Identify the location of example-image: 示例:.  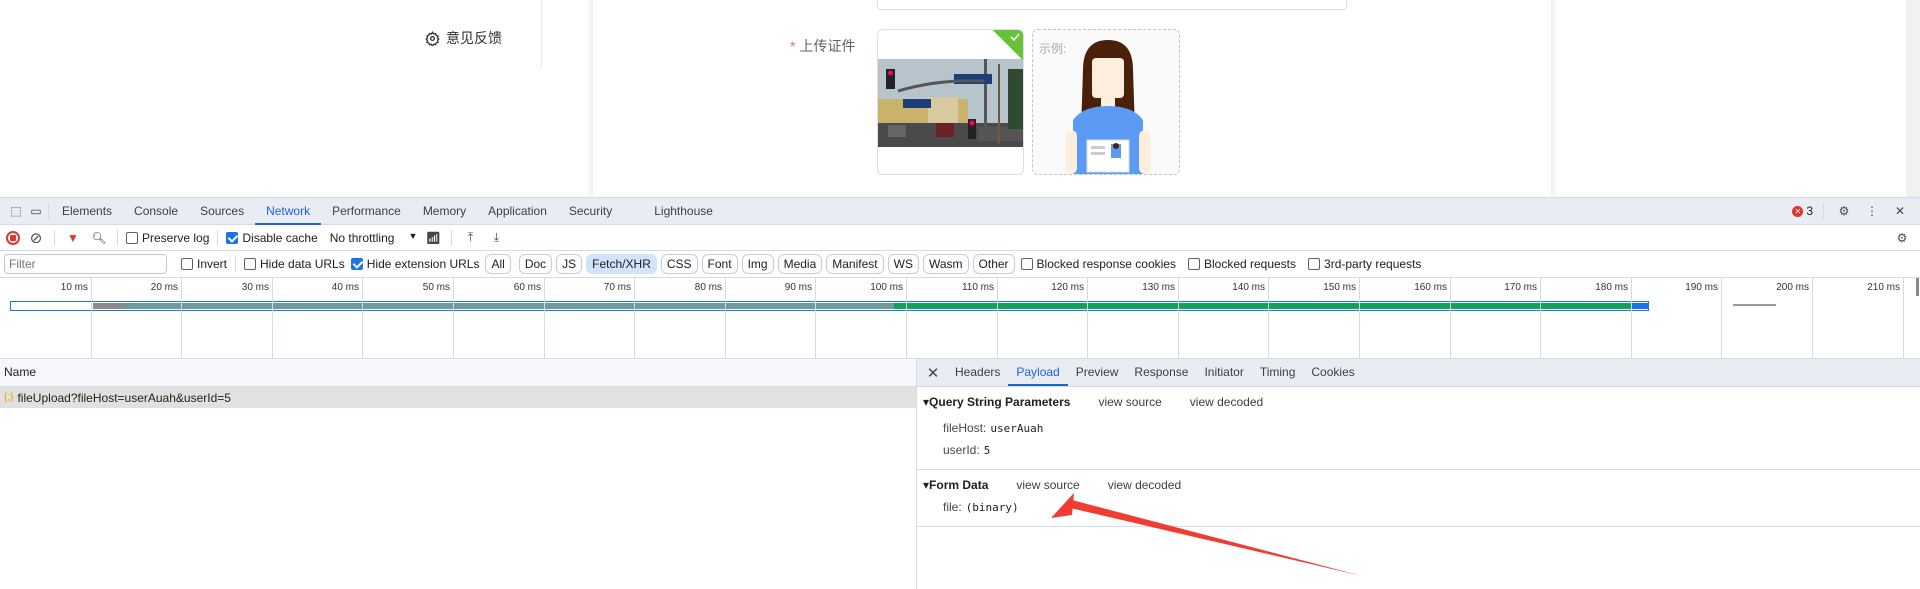
(1106, 102).